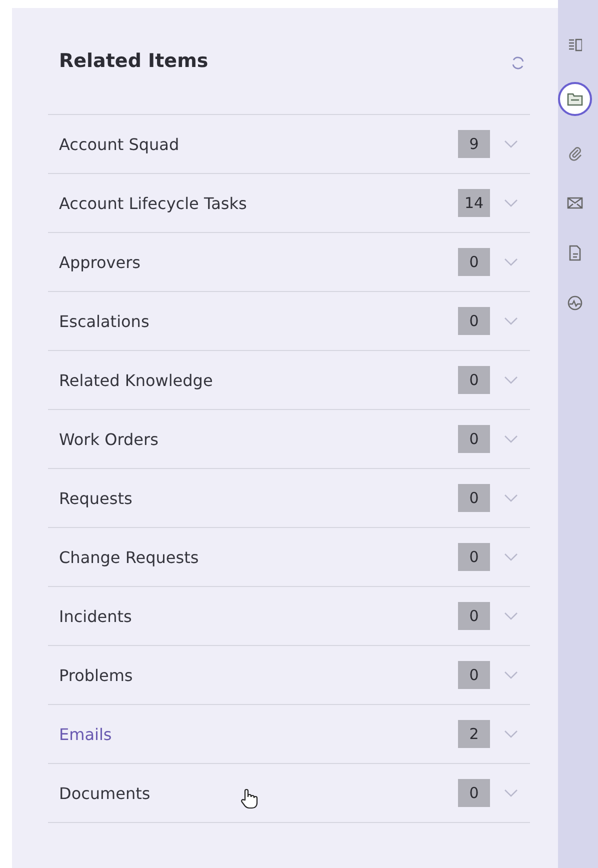  Describe the element at coordinates (289, 262) in the screenshot. I see `related-item: Approvers 0` at that location.